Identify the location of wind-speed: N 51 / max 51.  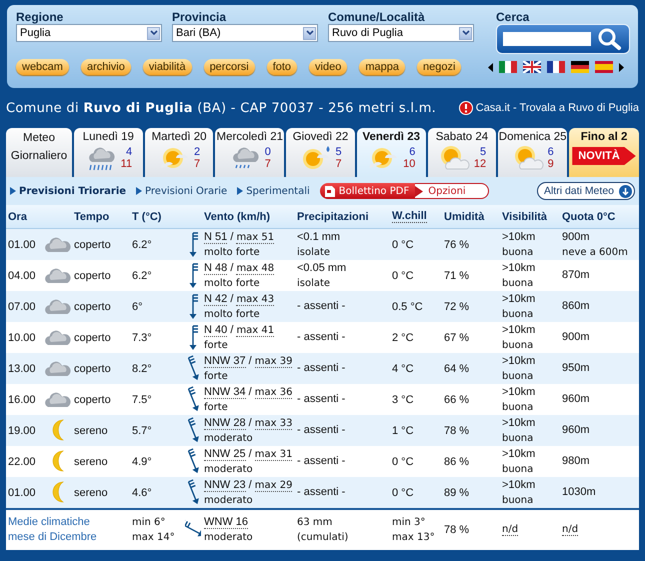
(240, 237).